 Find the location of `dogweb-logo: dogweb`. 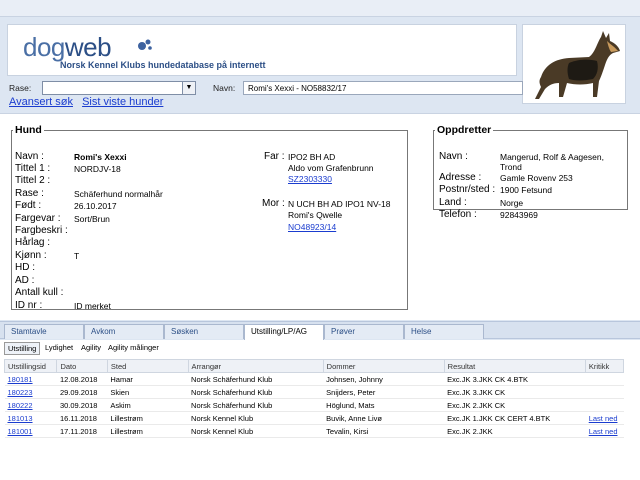

dogweb-logo: dogweb is located at coordinates (67, 47).